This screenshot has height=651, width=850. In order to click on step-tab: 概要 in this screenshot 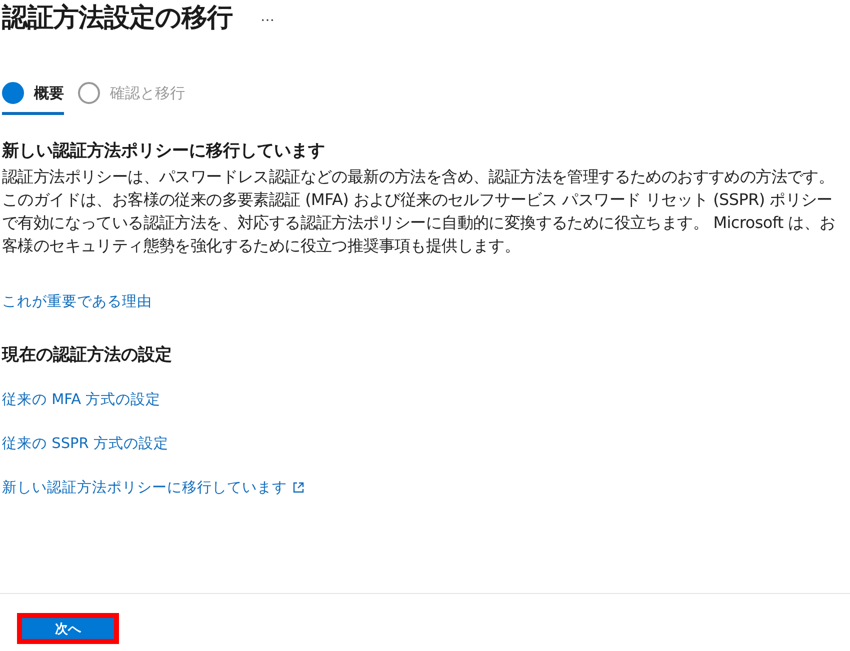, I will do `click(33, 97)`.